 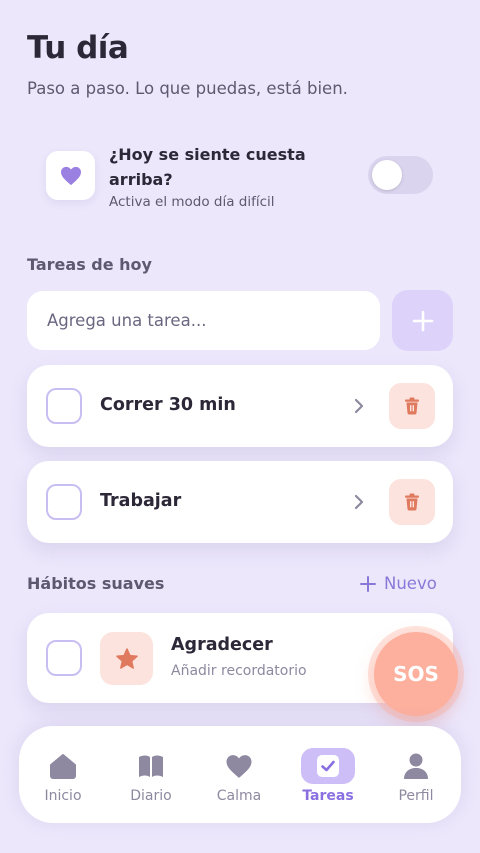 What do you see at coordinates (240, 406) in the screenshot?
I see `task-card: Correr 30 min` at bounding box center [240, 406].